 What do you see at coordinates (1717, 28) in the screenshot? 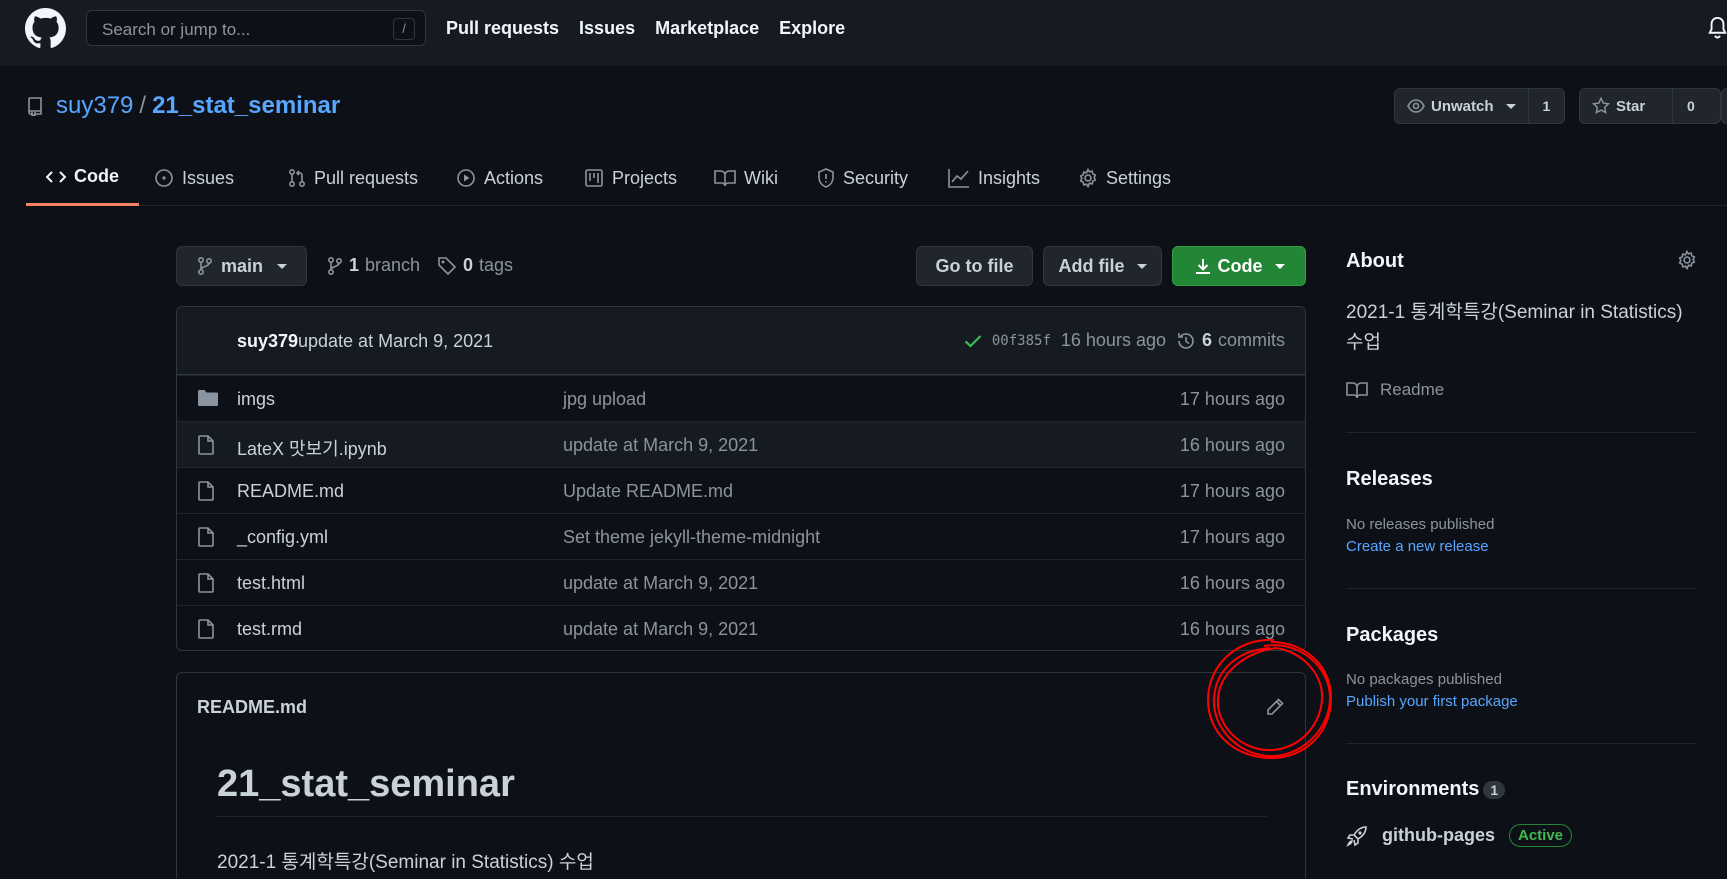
I see `bell-icon` at bounding box center [1717, 28].